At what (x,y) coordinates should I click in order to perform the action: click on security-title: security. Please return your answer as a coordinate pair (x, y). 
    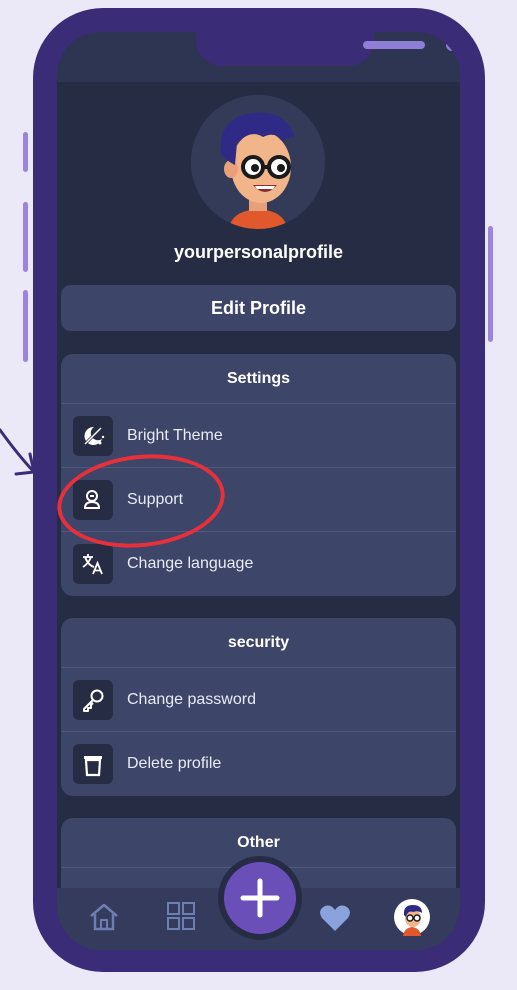
    Looking at the image, I should click on (258, 643).